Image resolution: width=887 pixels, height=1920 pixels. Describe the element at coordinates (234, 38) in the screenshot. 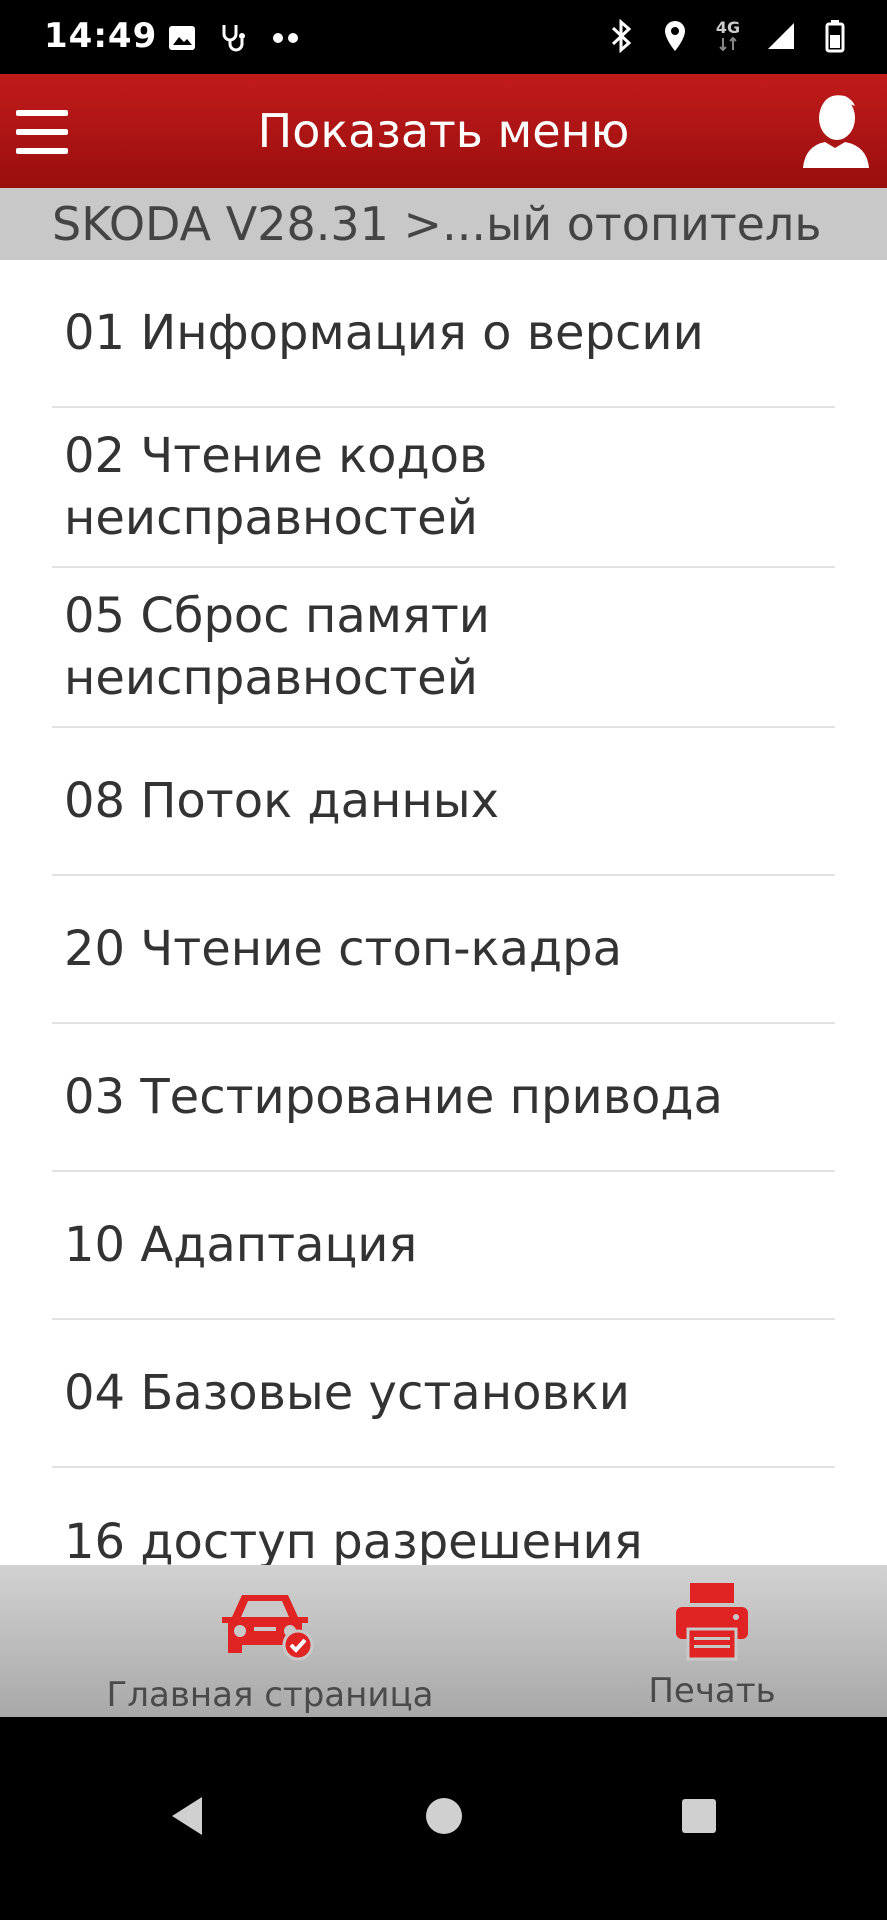

I see `stethoscope-icon` at that location.